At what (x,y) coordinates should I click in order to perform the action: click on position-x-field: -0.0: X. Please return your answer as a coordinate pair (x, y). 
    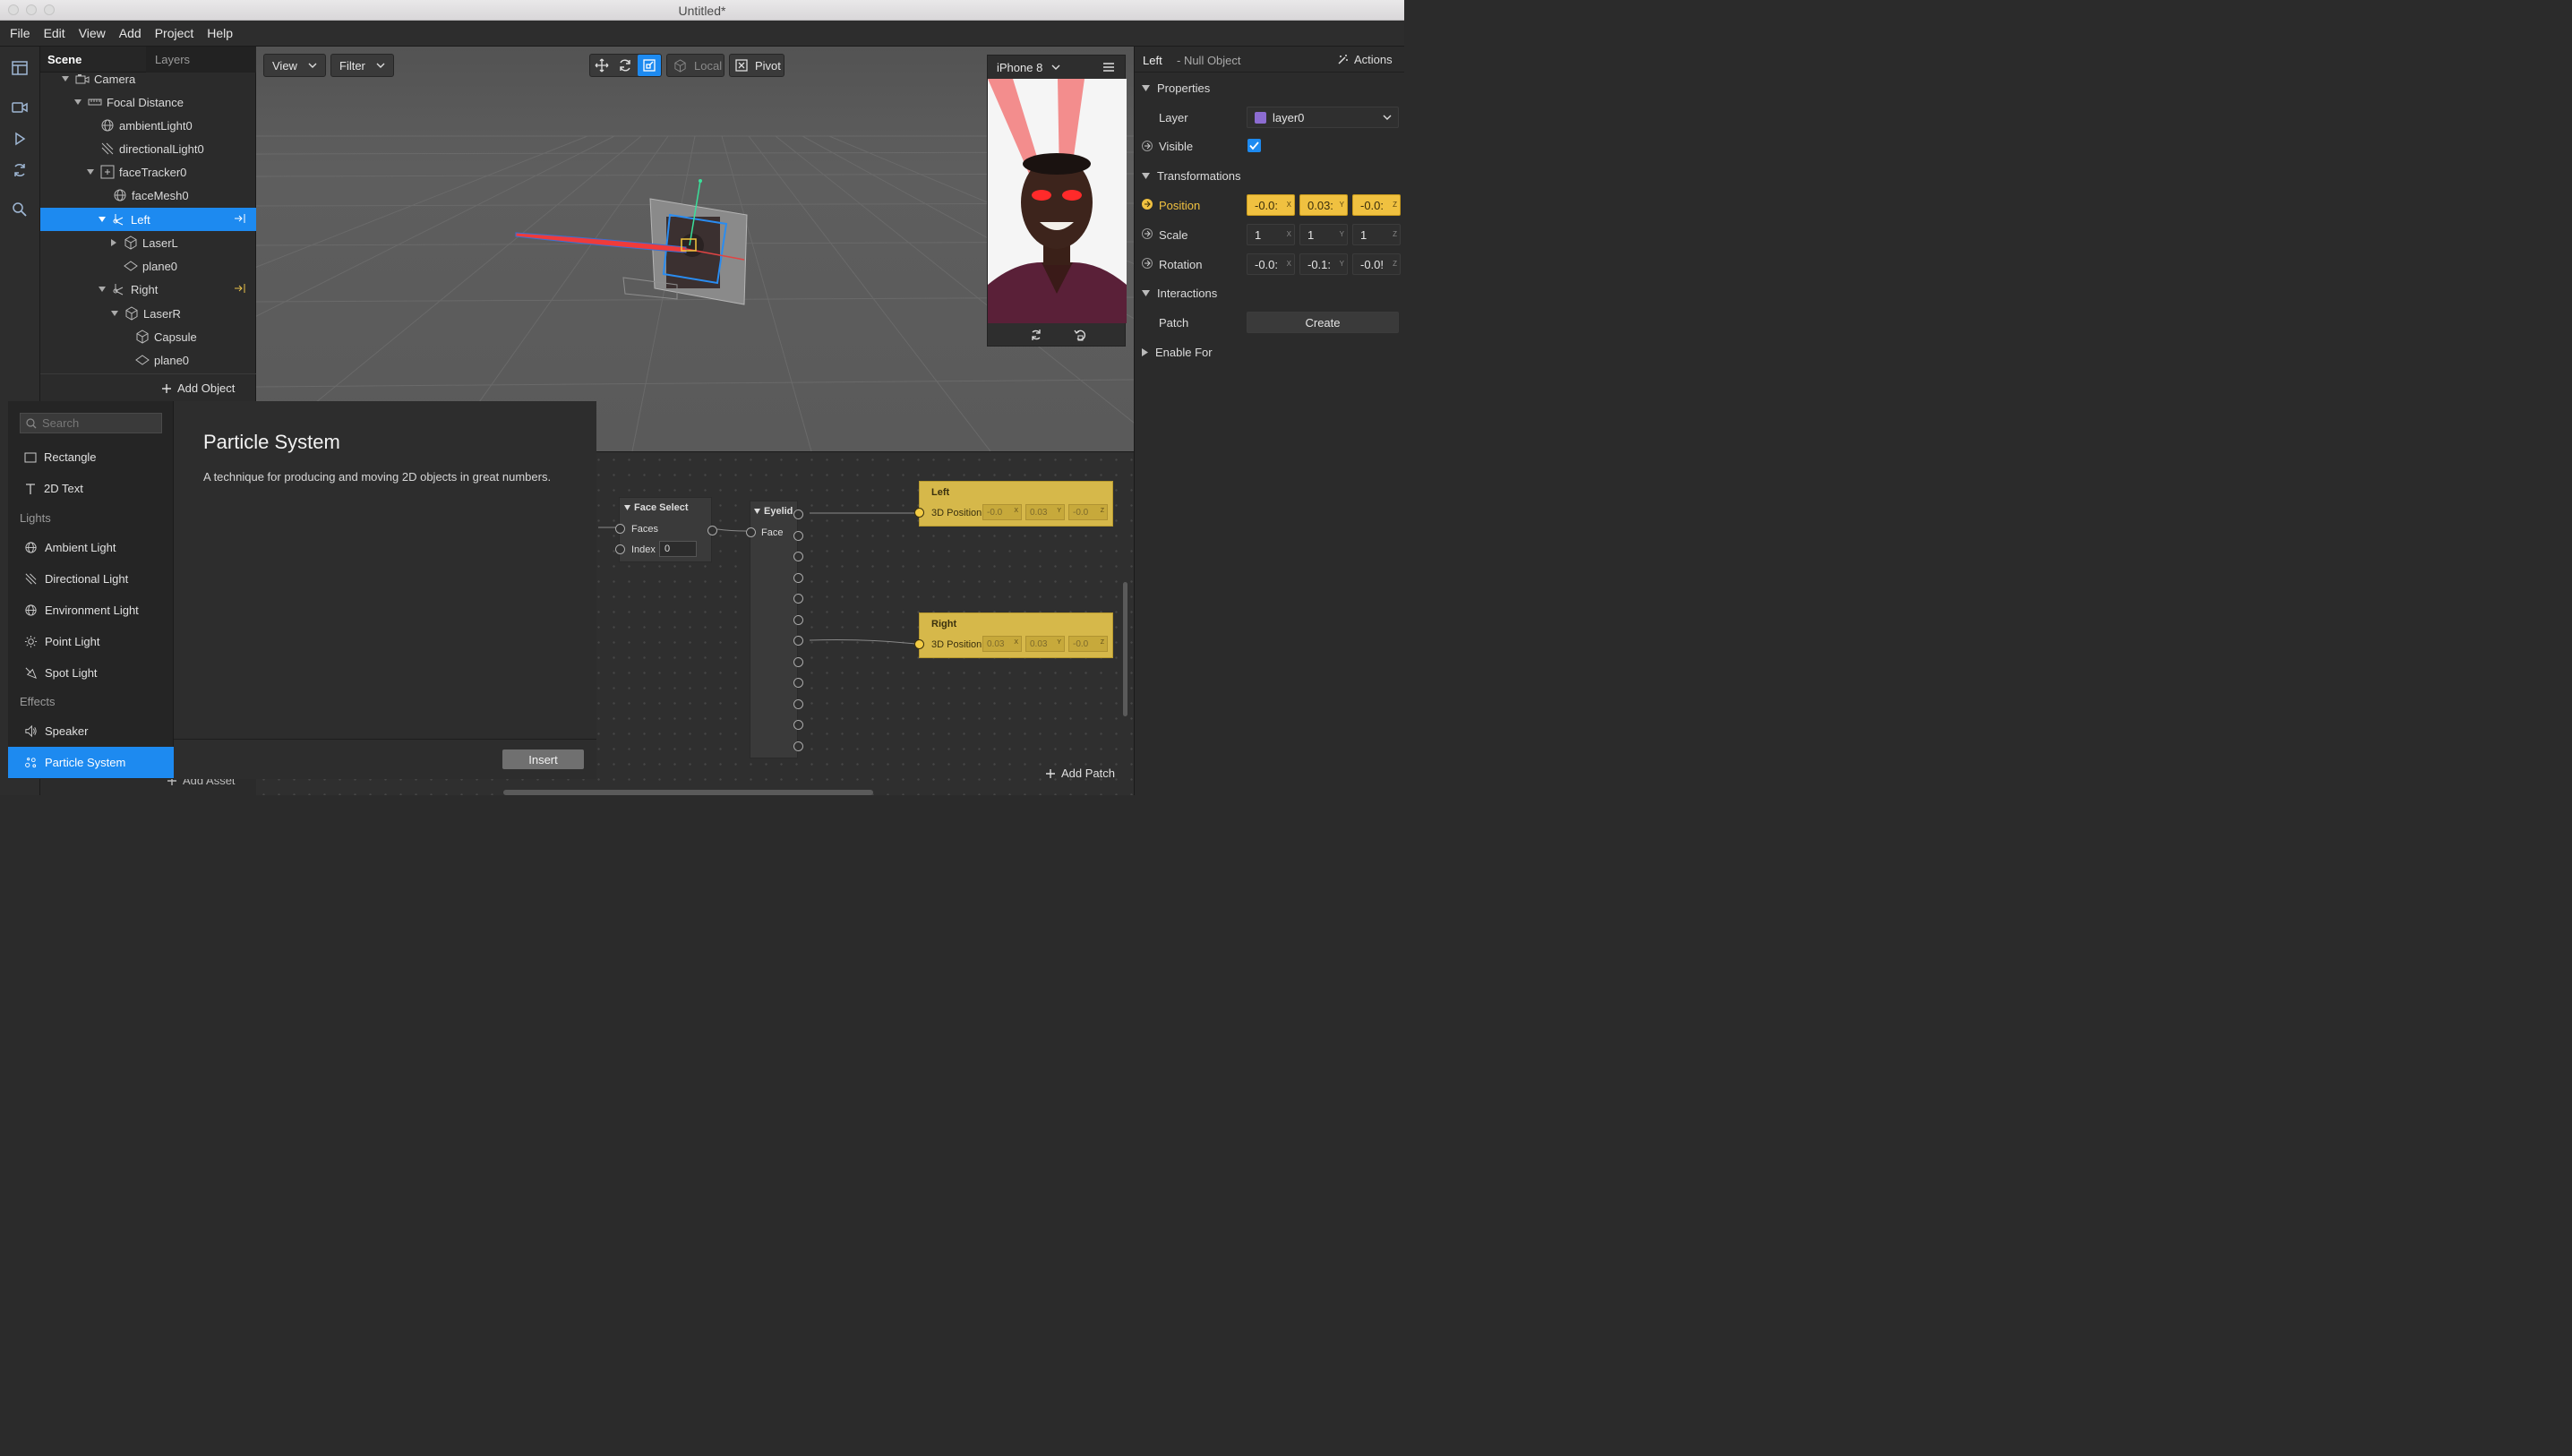
    Looking at the image, I should click on (1271, 205).